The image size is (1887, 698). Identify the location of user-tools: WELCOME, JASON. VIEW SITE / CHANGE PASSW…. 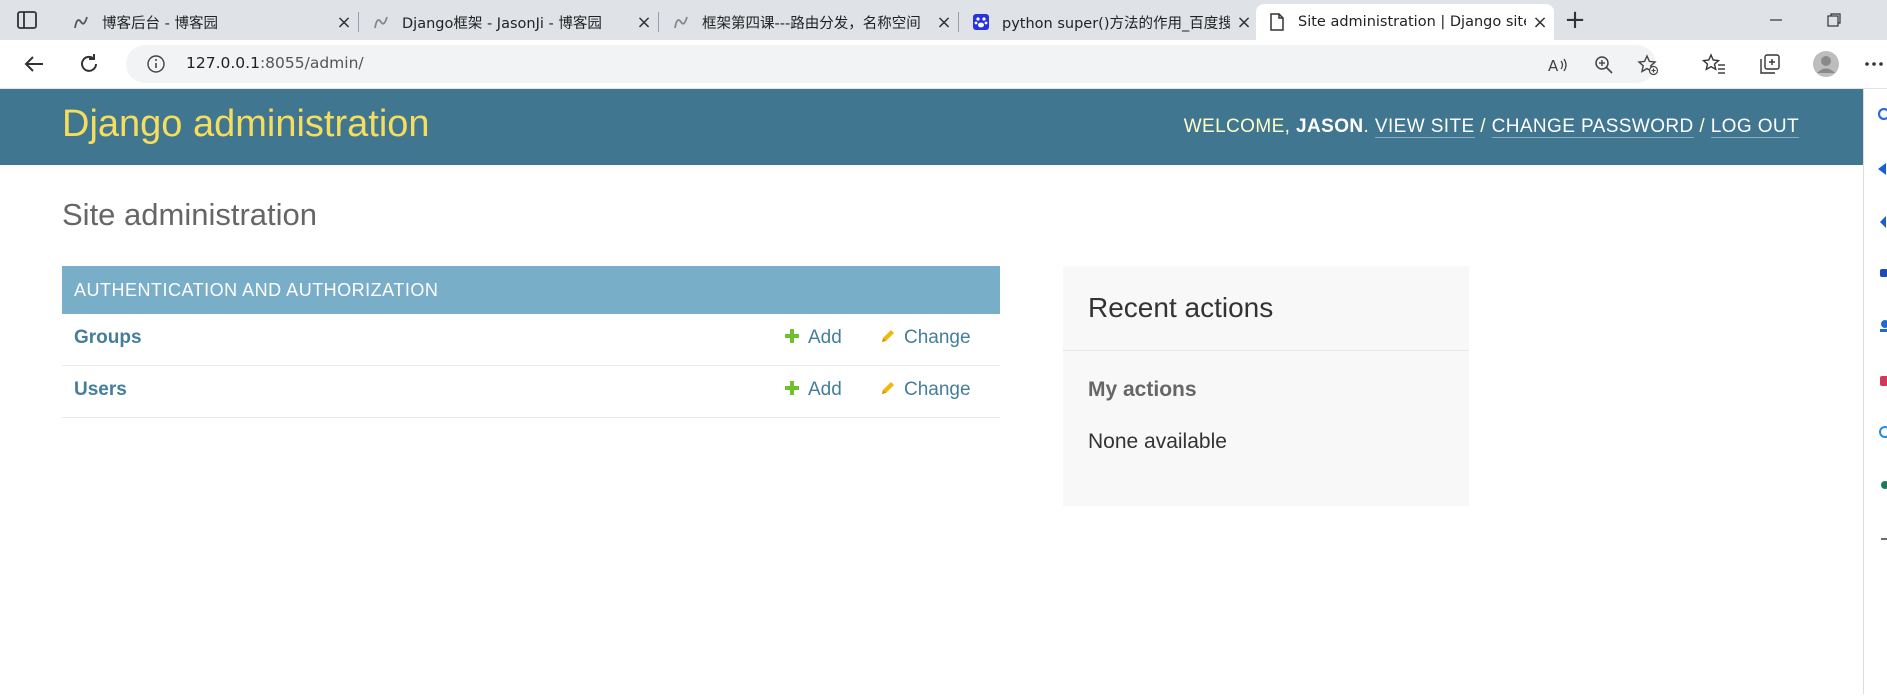
(1491, 127).